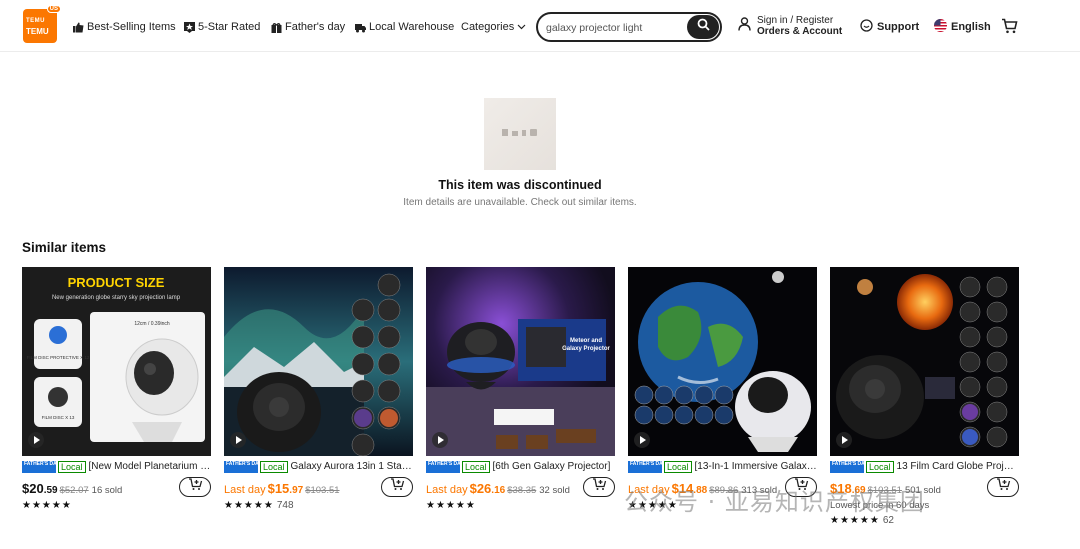 The height and width of the screenshot is (549, 1080). Describe the element at coordinates (586, 341) in the screenshot. I see `svg-text: Meteor and` at that location.